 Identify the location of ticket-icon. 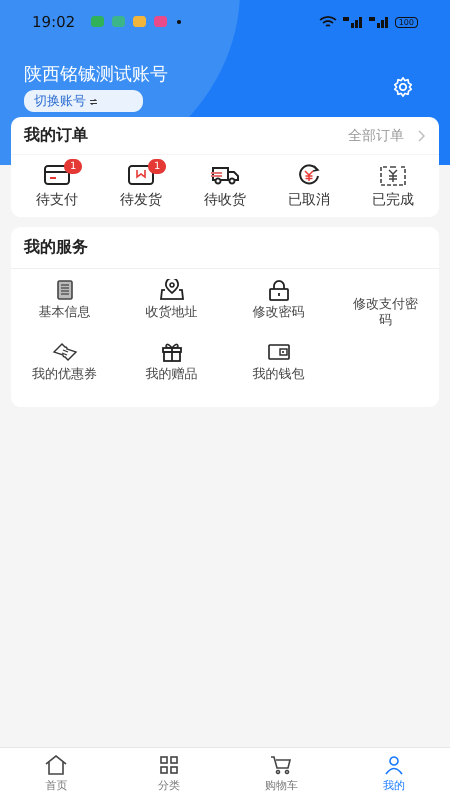
(65, 352).